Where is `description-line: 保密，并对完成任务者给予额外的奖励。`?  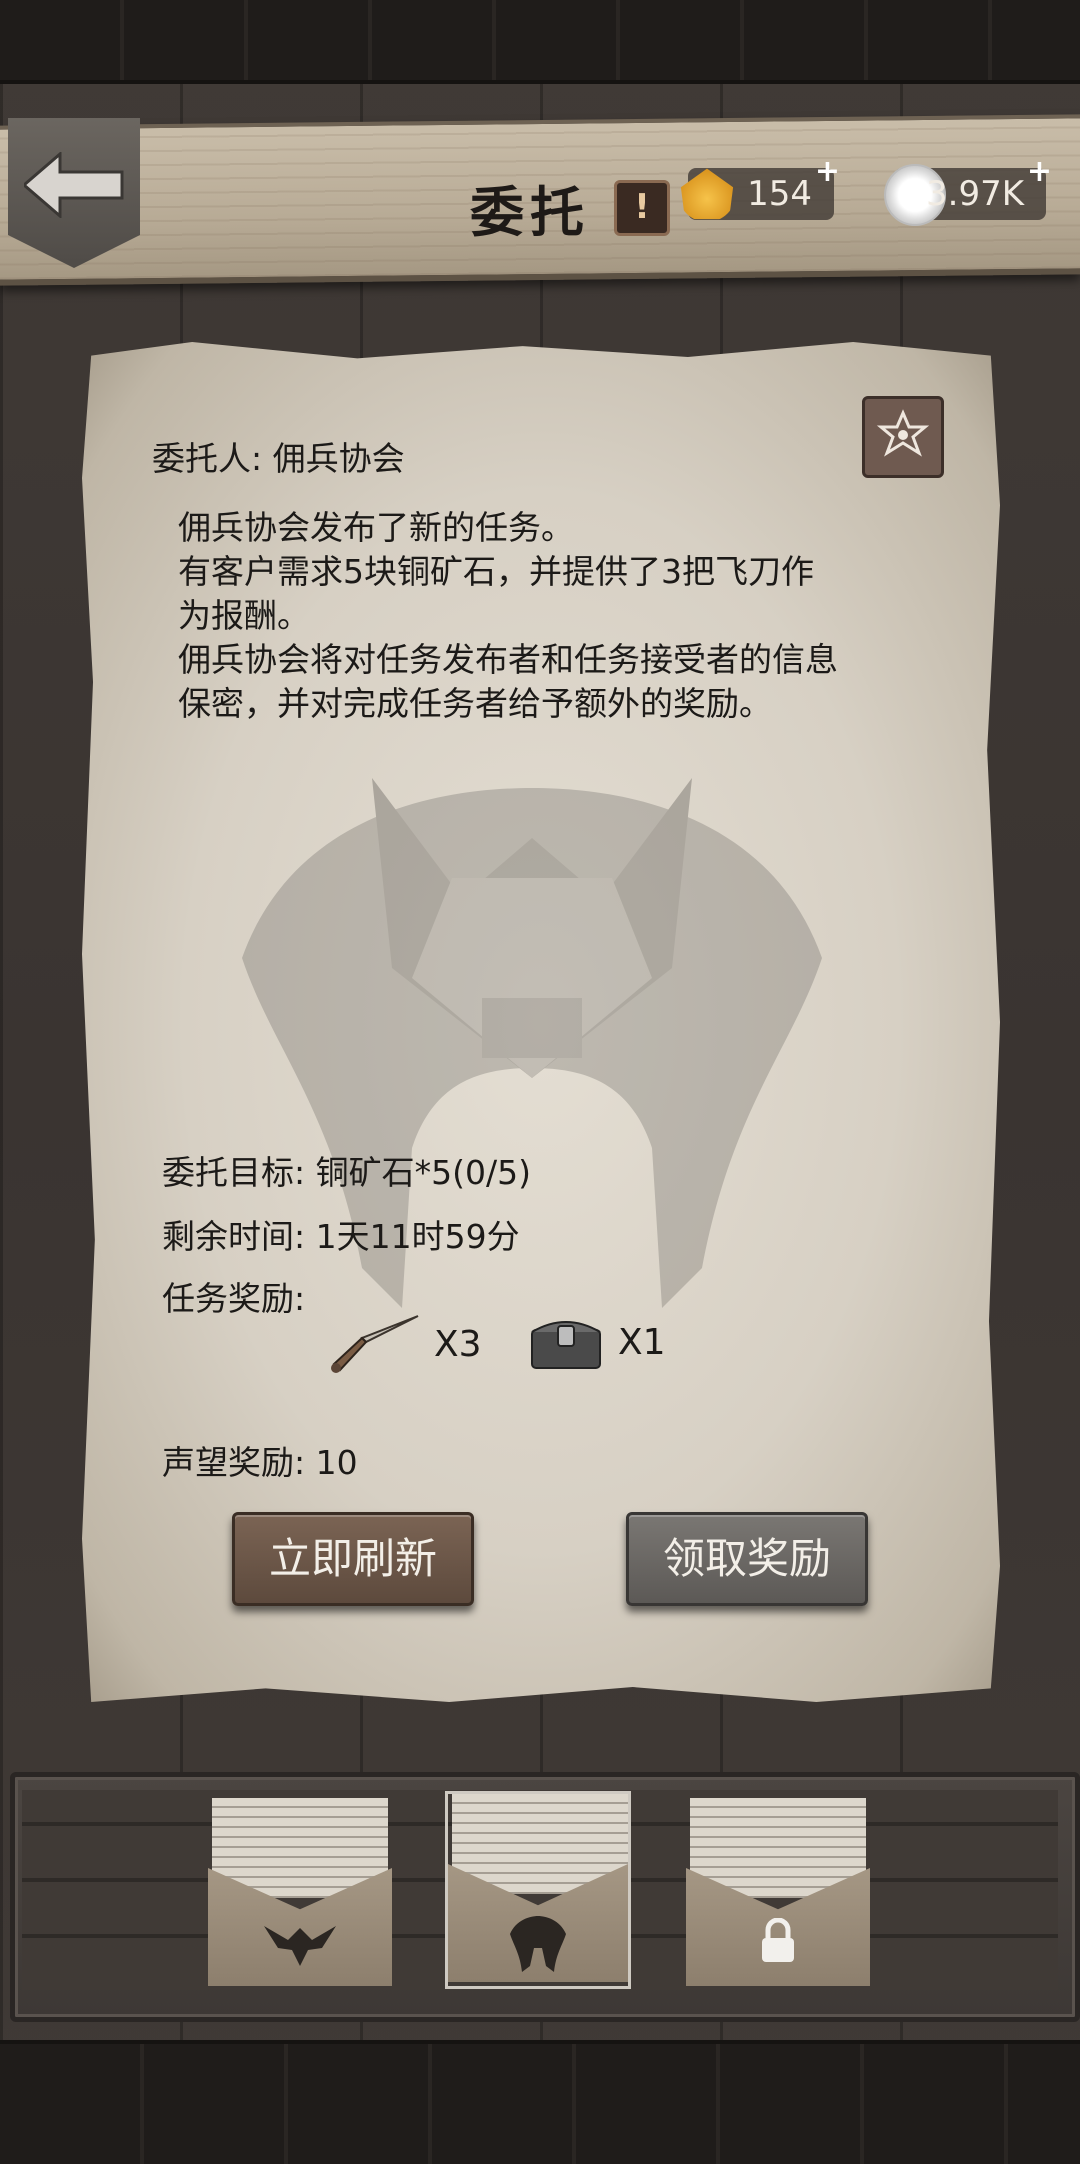 description-line: 保密，并对完成任务者给予额外的奖励。 is located at coordinates (475, 703).